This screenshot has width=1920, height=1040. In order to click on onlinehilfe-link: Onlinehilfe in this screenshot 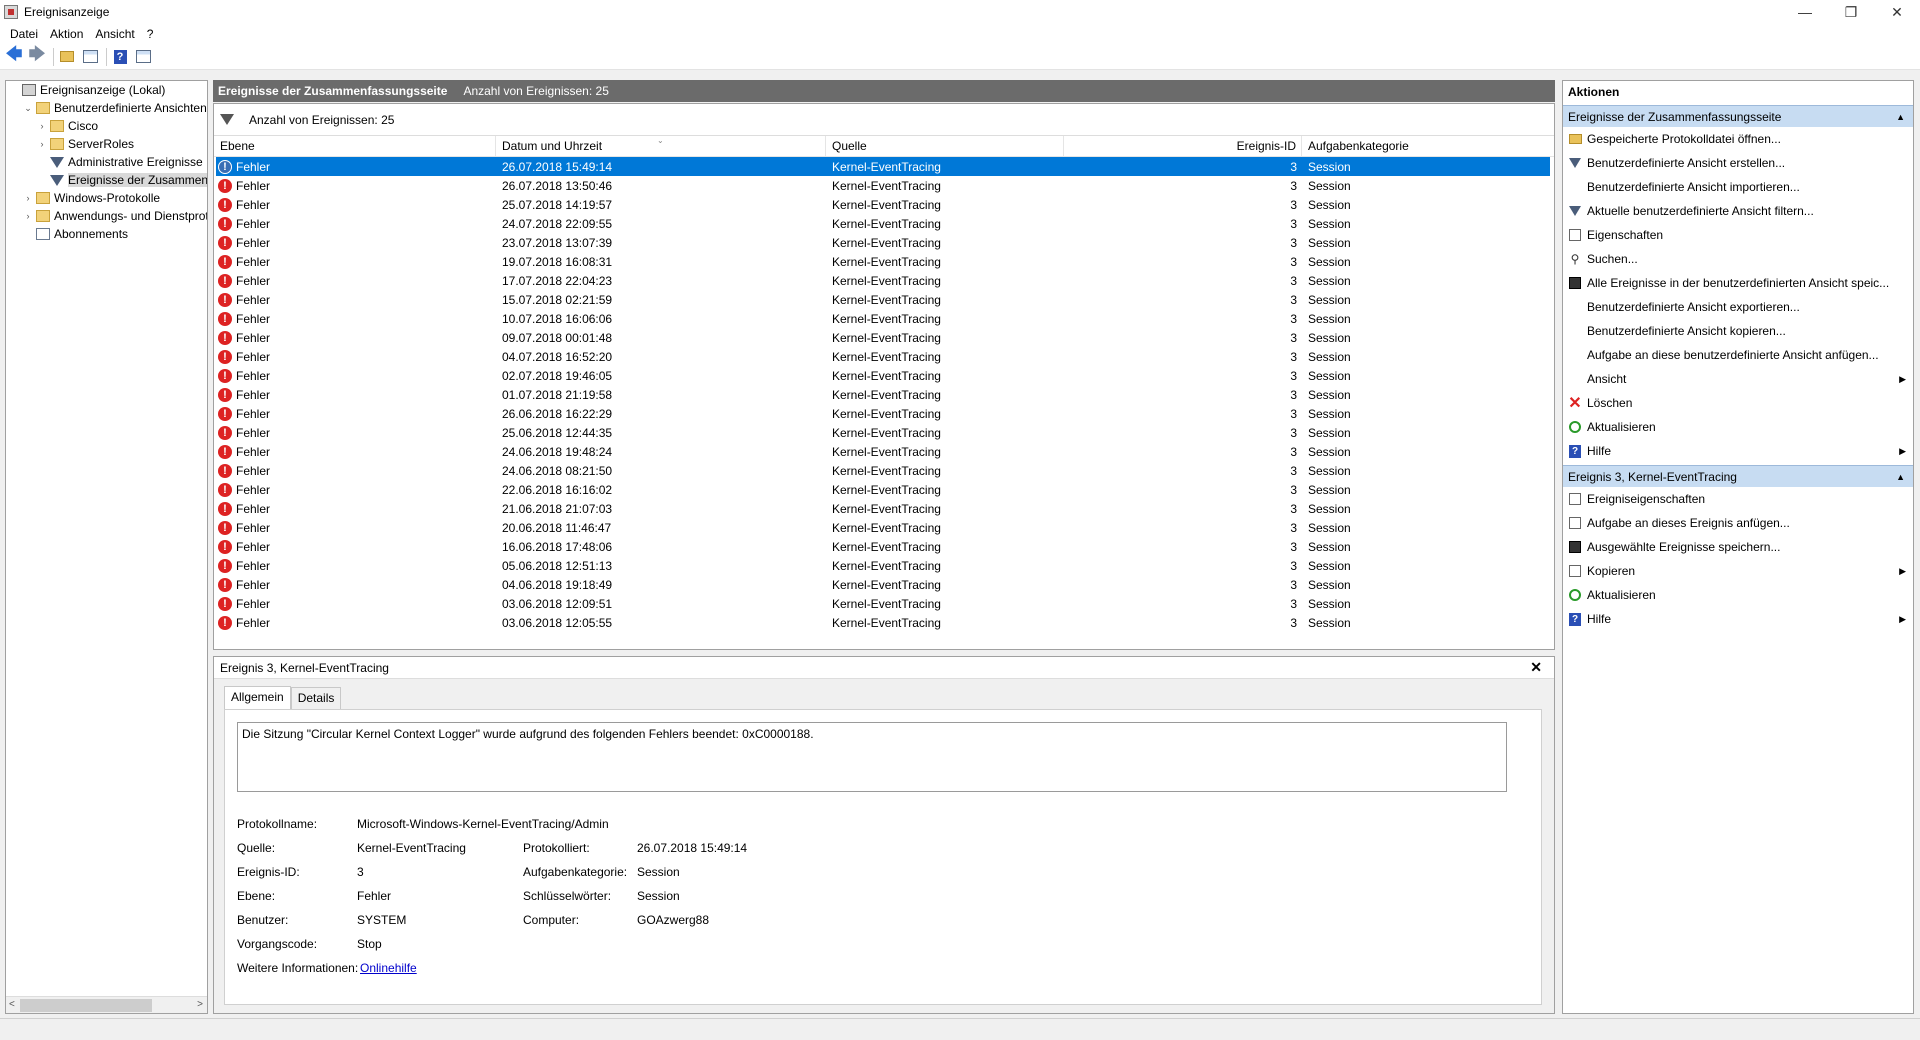, I will do `click(388, 968)`.